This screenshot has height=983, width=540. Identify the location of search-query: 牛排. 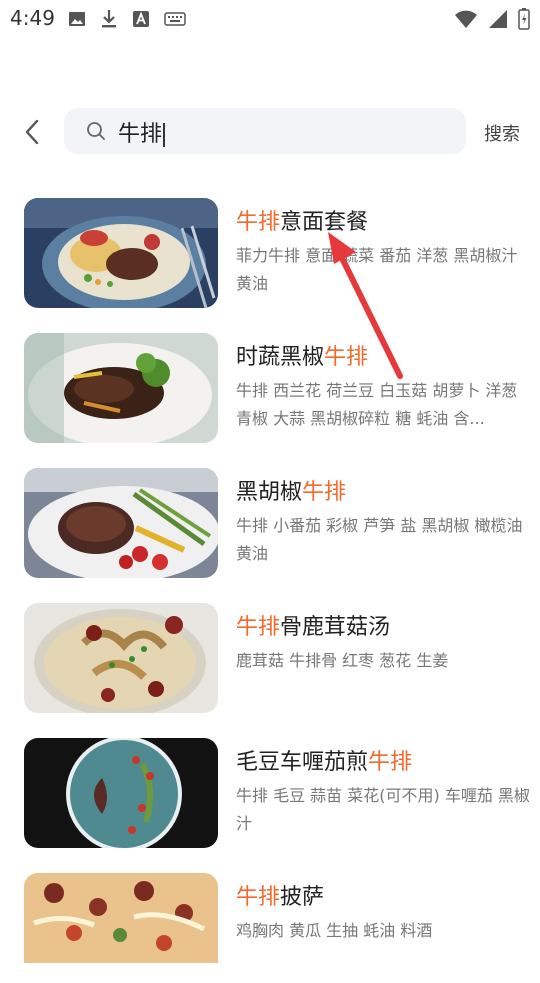
(142, 132).